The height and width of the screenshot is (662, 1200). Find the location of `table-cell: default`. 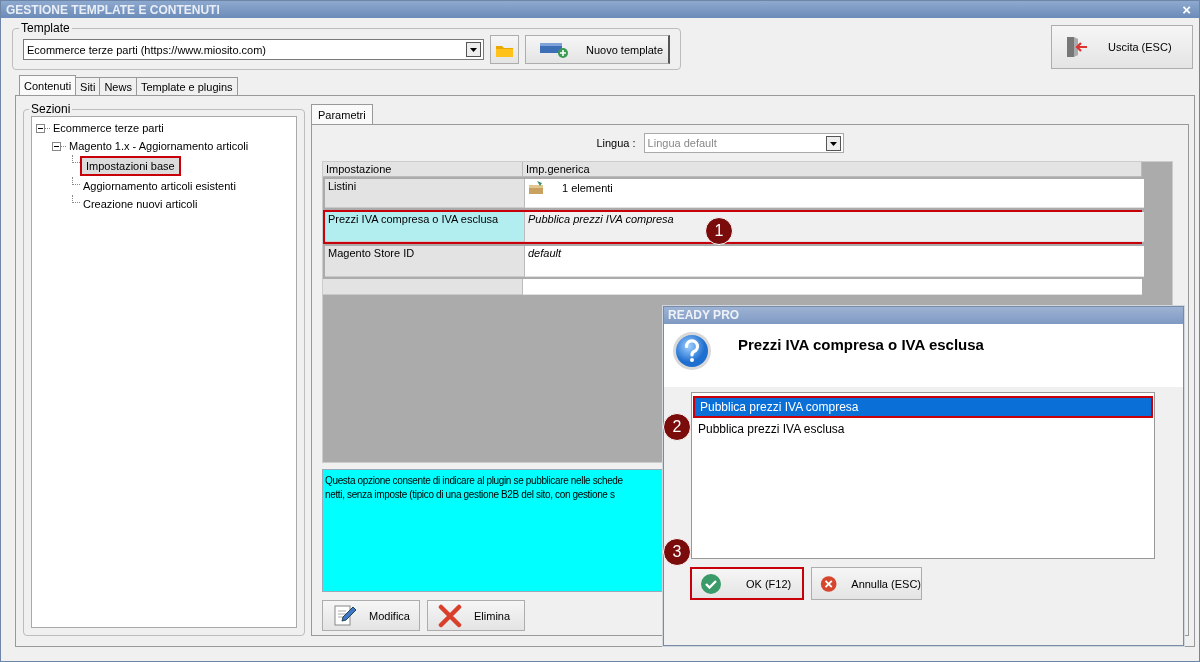

table-cell: default is located at coordinates (834, 261).